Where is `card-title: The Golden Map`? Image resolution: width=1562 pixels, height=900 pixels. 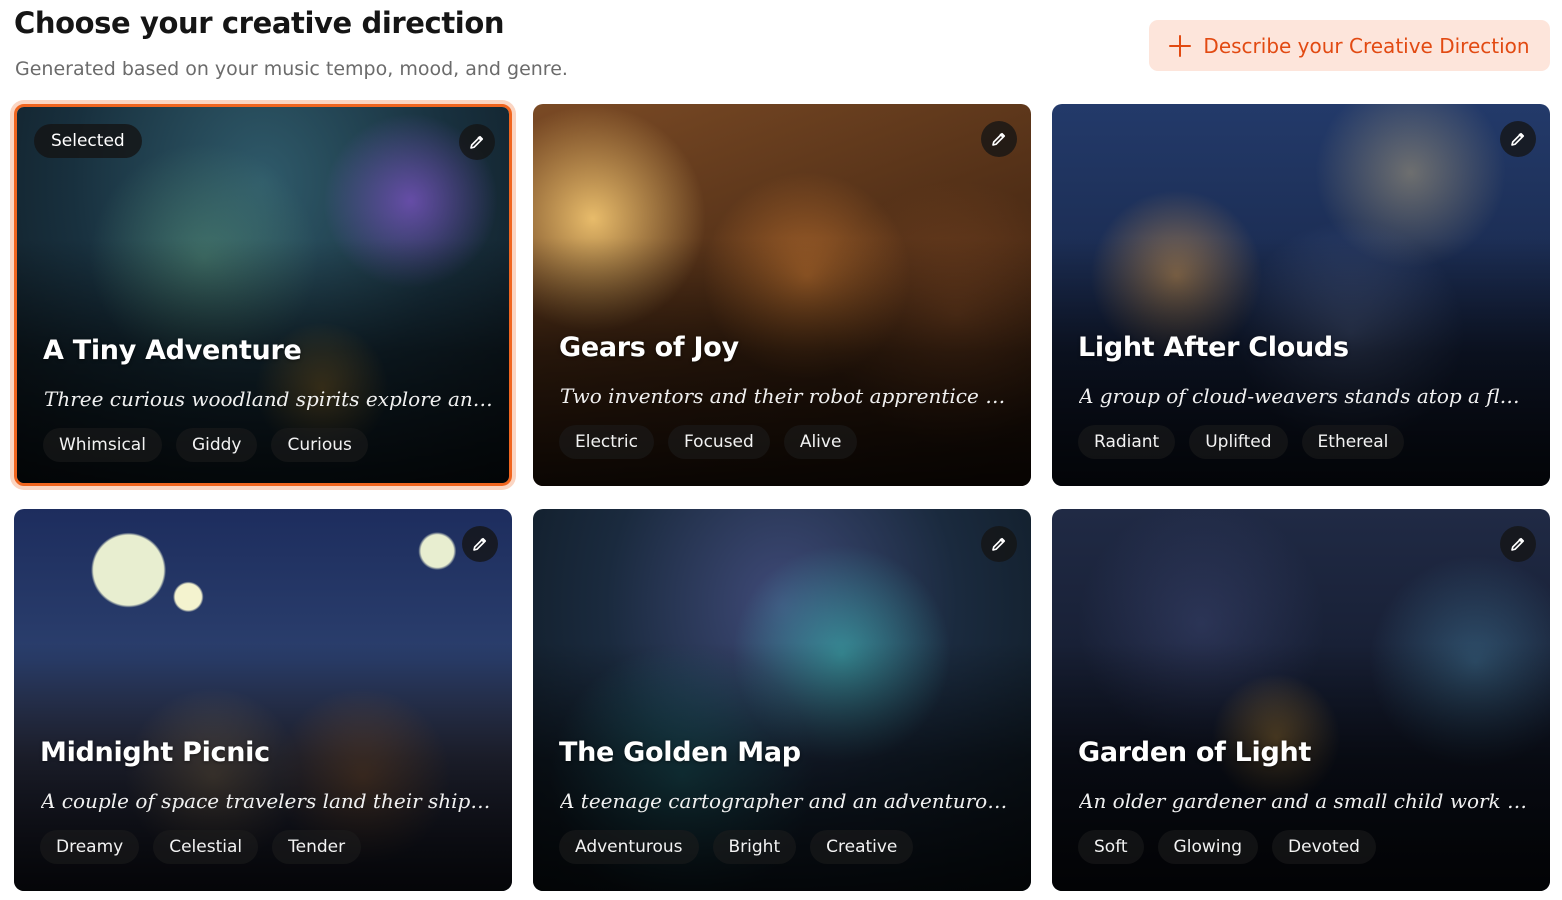 card-title: The Golden Map is located at coordinates (680, 752).